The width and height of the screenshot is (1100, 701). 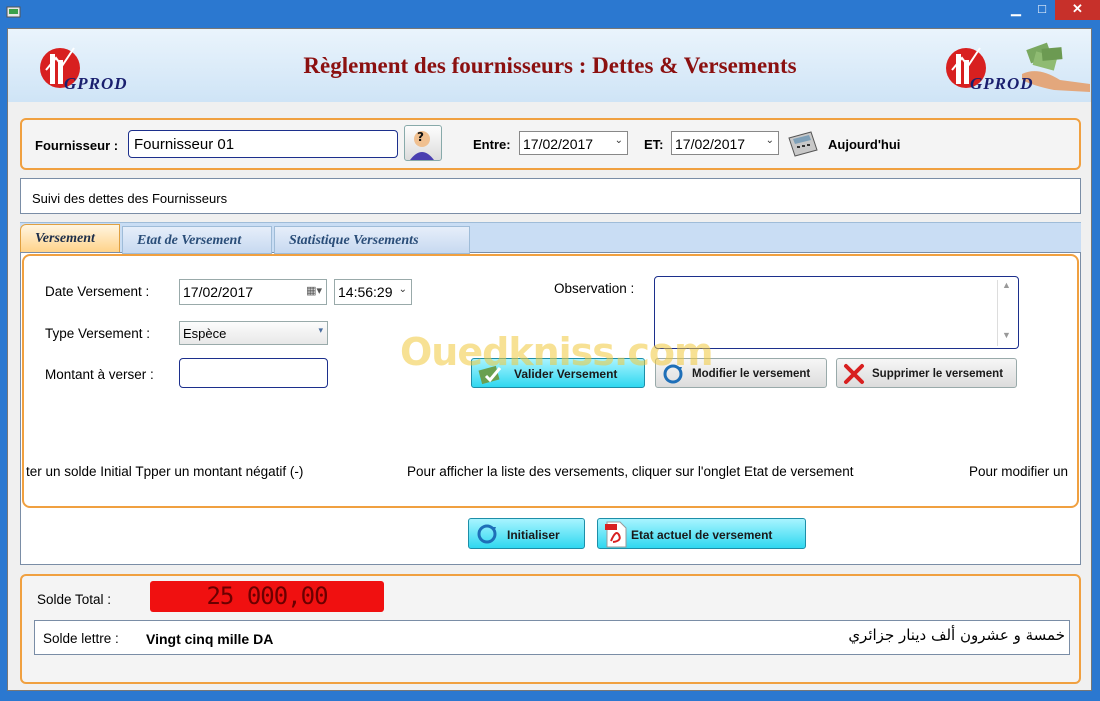 What do you see at coordinates (13, 12) in the screenshot?
I see `app-icon` at bounding box center [13, 12].